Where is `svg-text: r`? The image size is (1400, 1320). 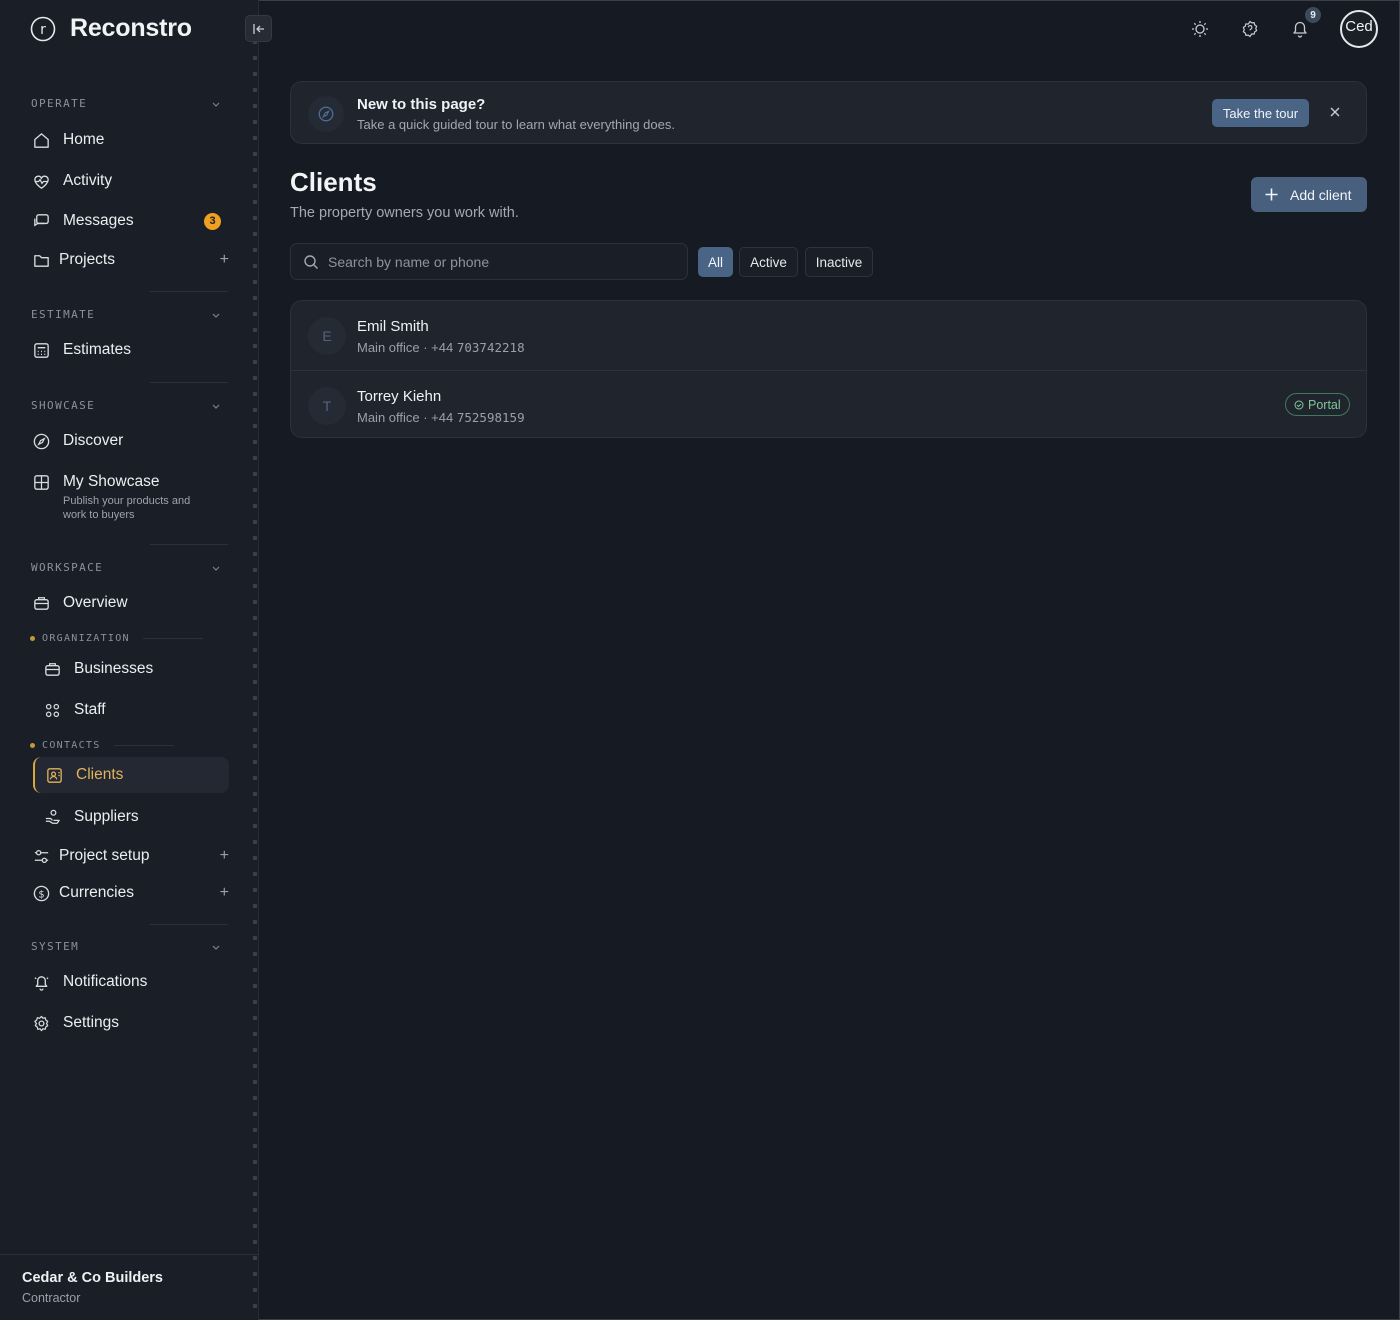
svg-text: r is located at coordinates (43, 30).